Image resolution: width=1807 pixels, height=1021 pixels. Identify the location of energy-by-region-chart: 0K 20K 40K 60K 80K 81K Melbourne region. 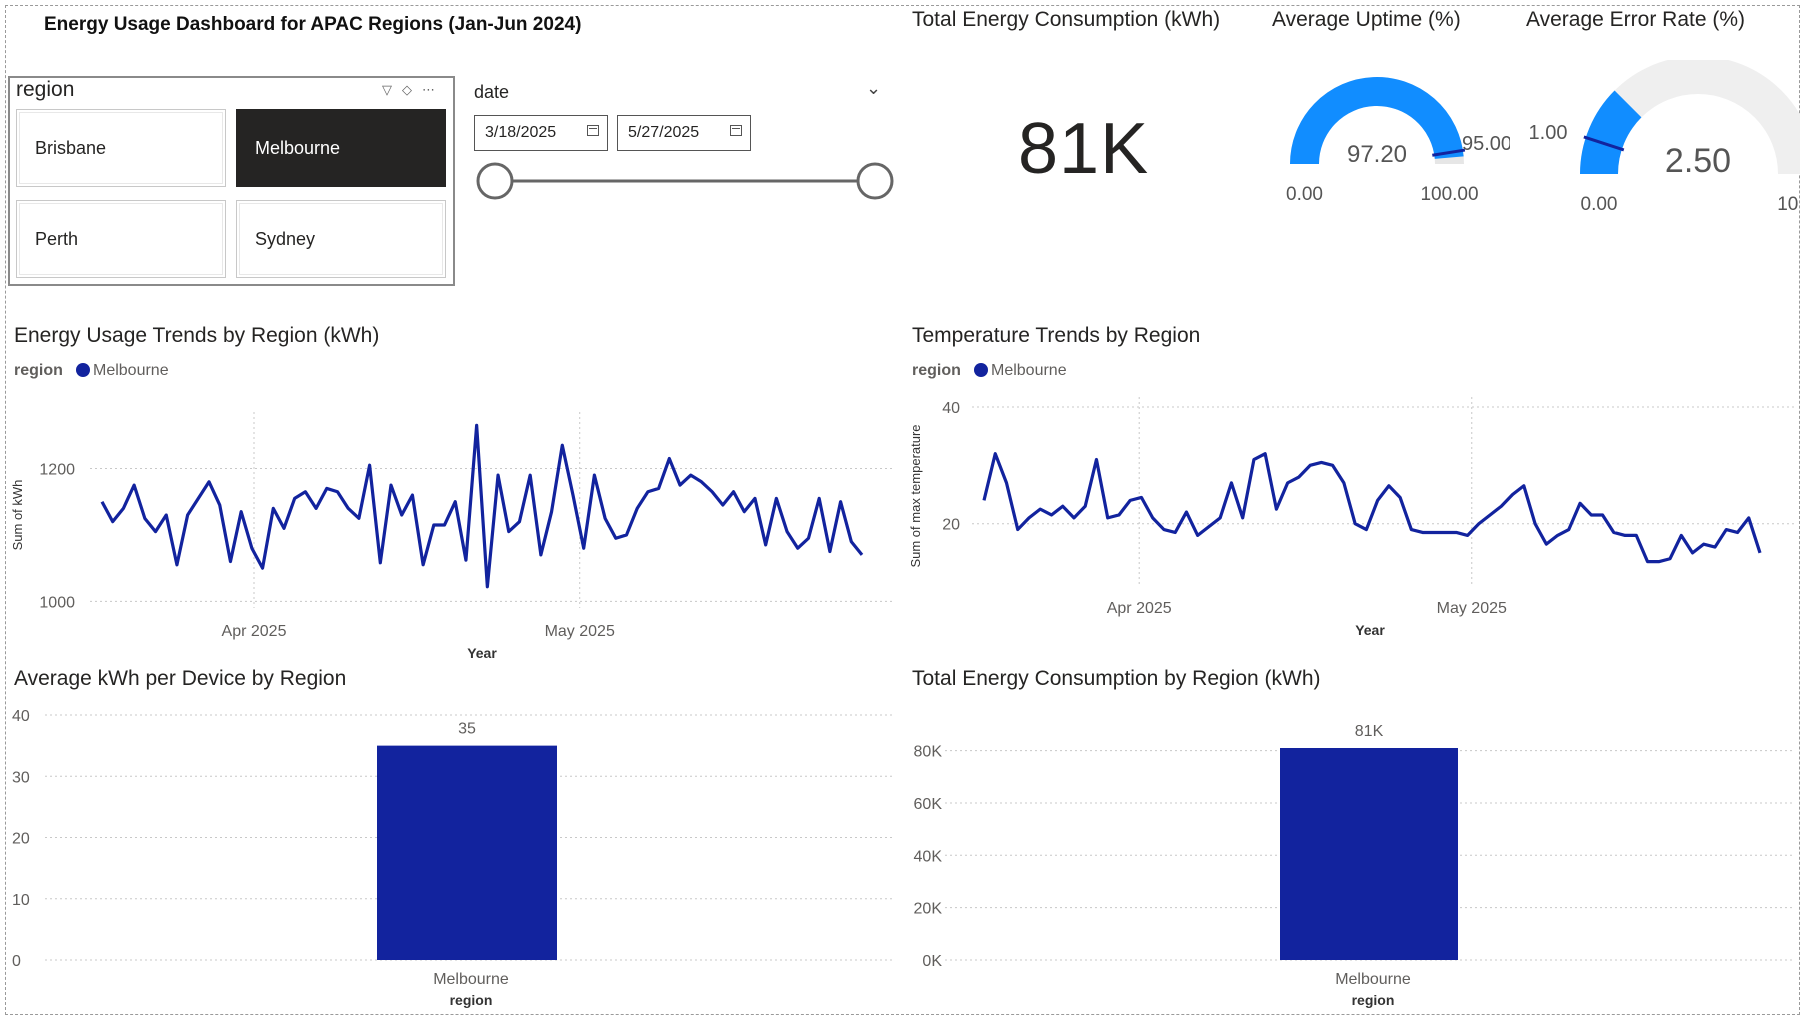
(1354, 865).